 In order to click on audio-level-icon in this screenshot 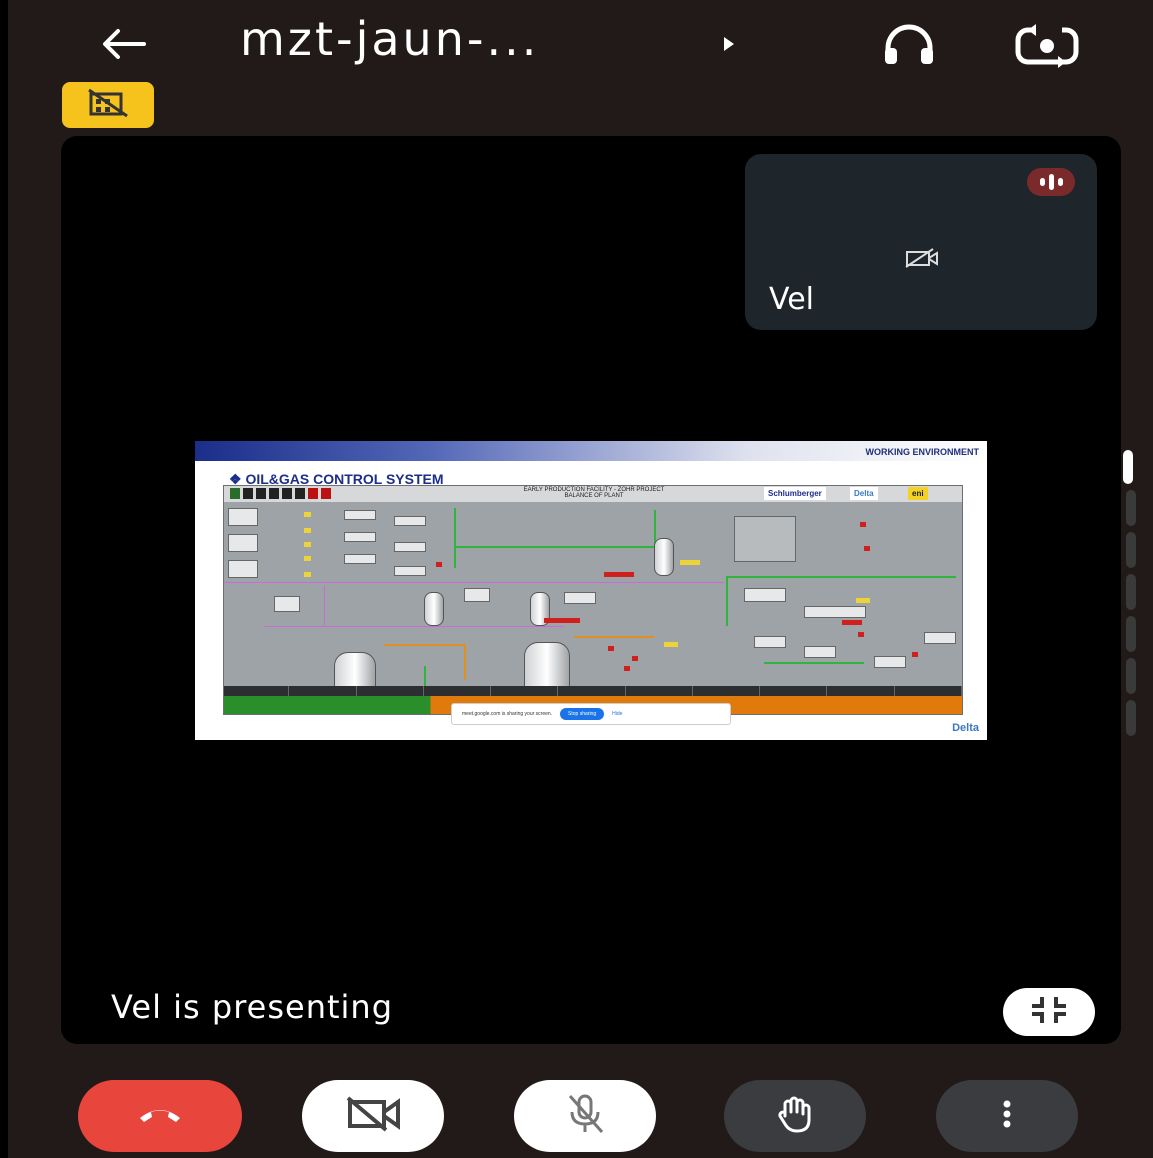, I will do `click(1051, 182)`.